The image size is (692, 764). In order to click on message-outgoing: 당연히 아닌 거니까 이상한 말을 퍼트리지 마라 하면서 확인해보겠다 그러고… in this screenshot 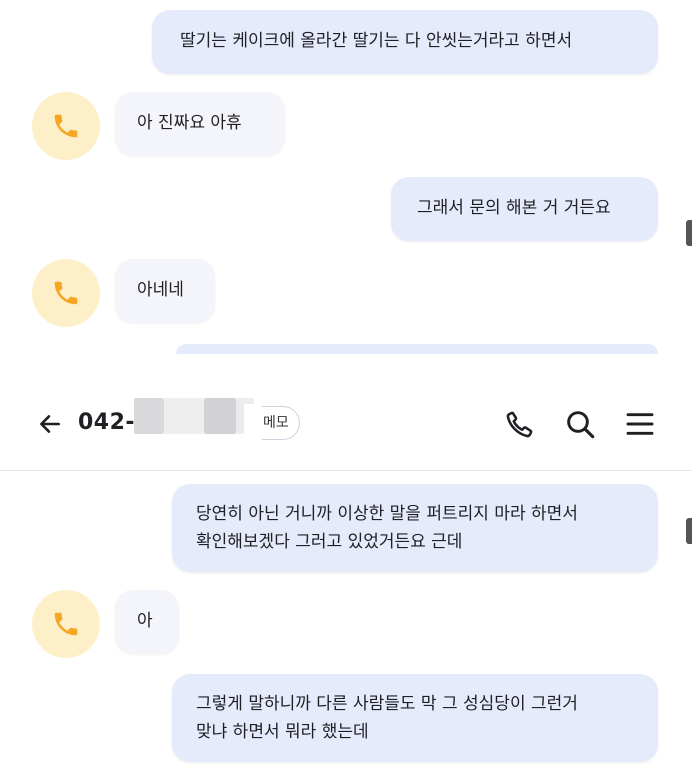, I will do `click(415, 528)`.